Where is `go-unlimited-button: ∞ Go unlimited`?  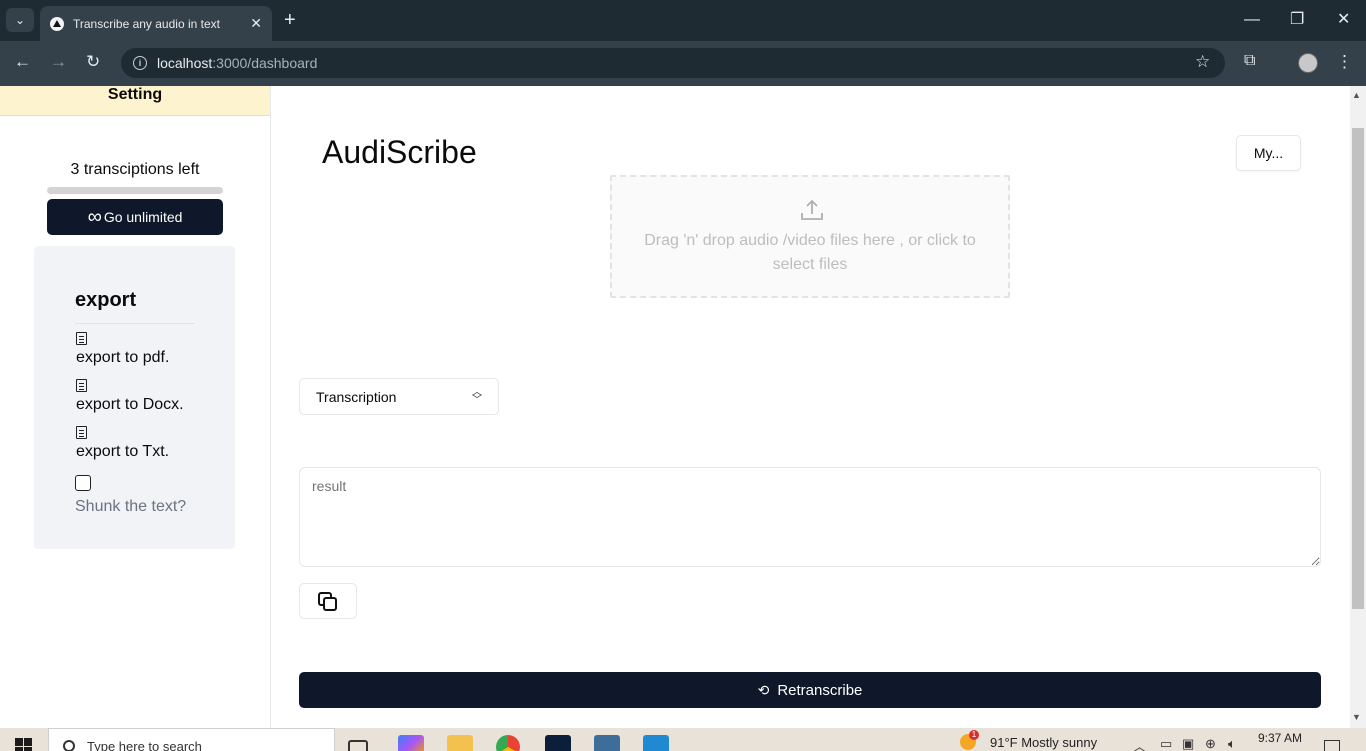
go-unlimited-button: ∞ Go unlimited is located at coordinates (135, 217).